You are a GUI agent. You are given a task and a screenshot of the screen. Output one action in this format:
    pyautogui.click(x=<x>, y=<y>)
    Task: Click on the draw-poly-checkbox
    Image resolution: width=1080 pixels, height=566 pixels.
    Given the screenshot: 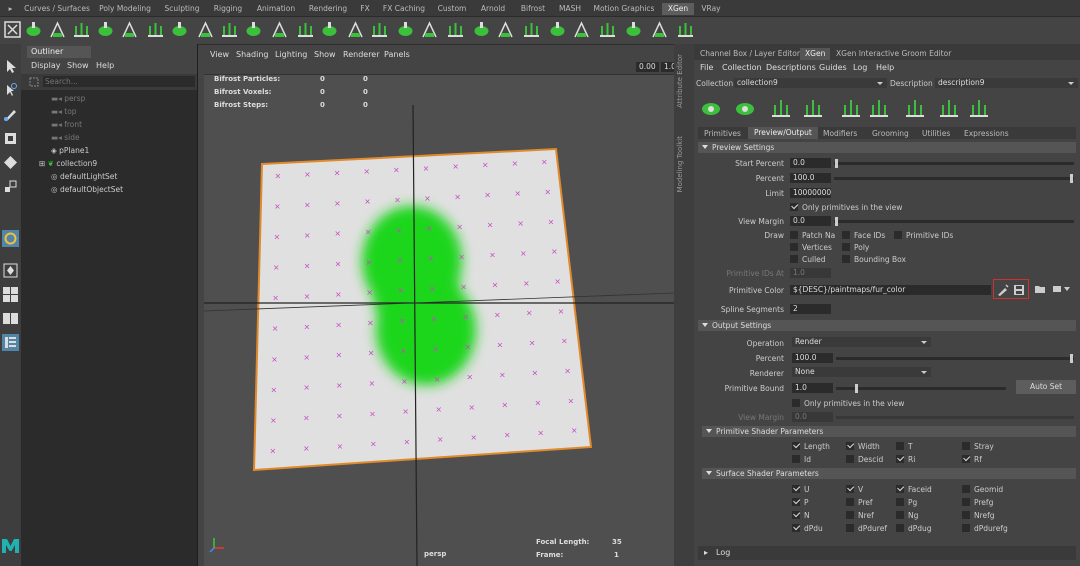 What is the action you would take?
    pyautogui.click(x=846, y=247)
    